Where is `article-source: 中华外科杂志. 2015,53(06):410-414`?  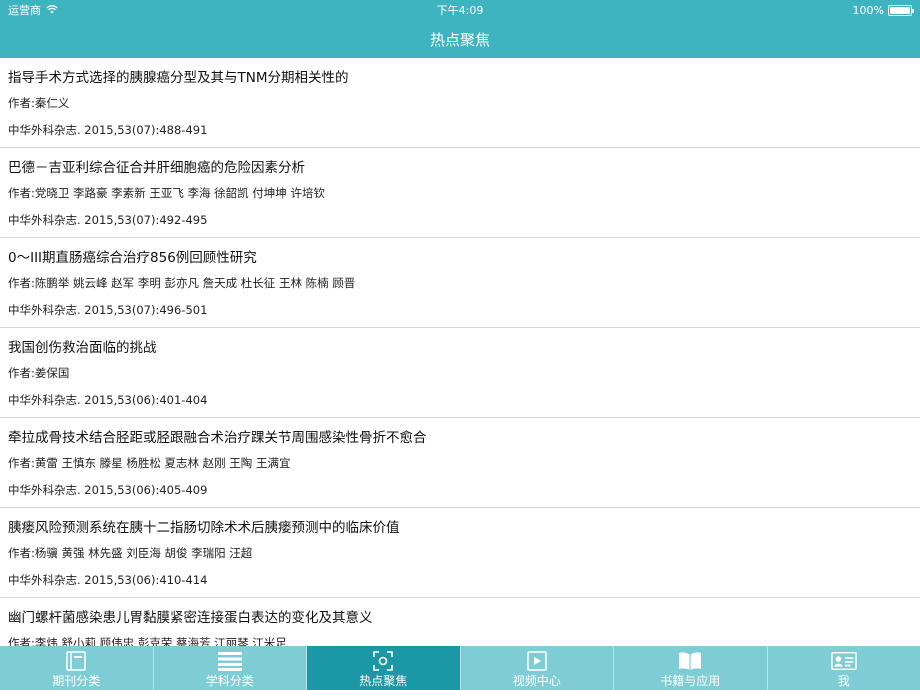
article-source: 中华外科杂志. 2015,53(06):410-414 is located at coordinates (108, 580).